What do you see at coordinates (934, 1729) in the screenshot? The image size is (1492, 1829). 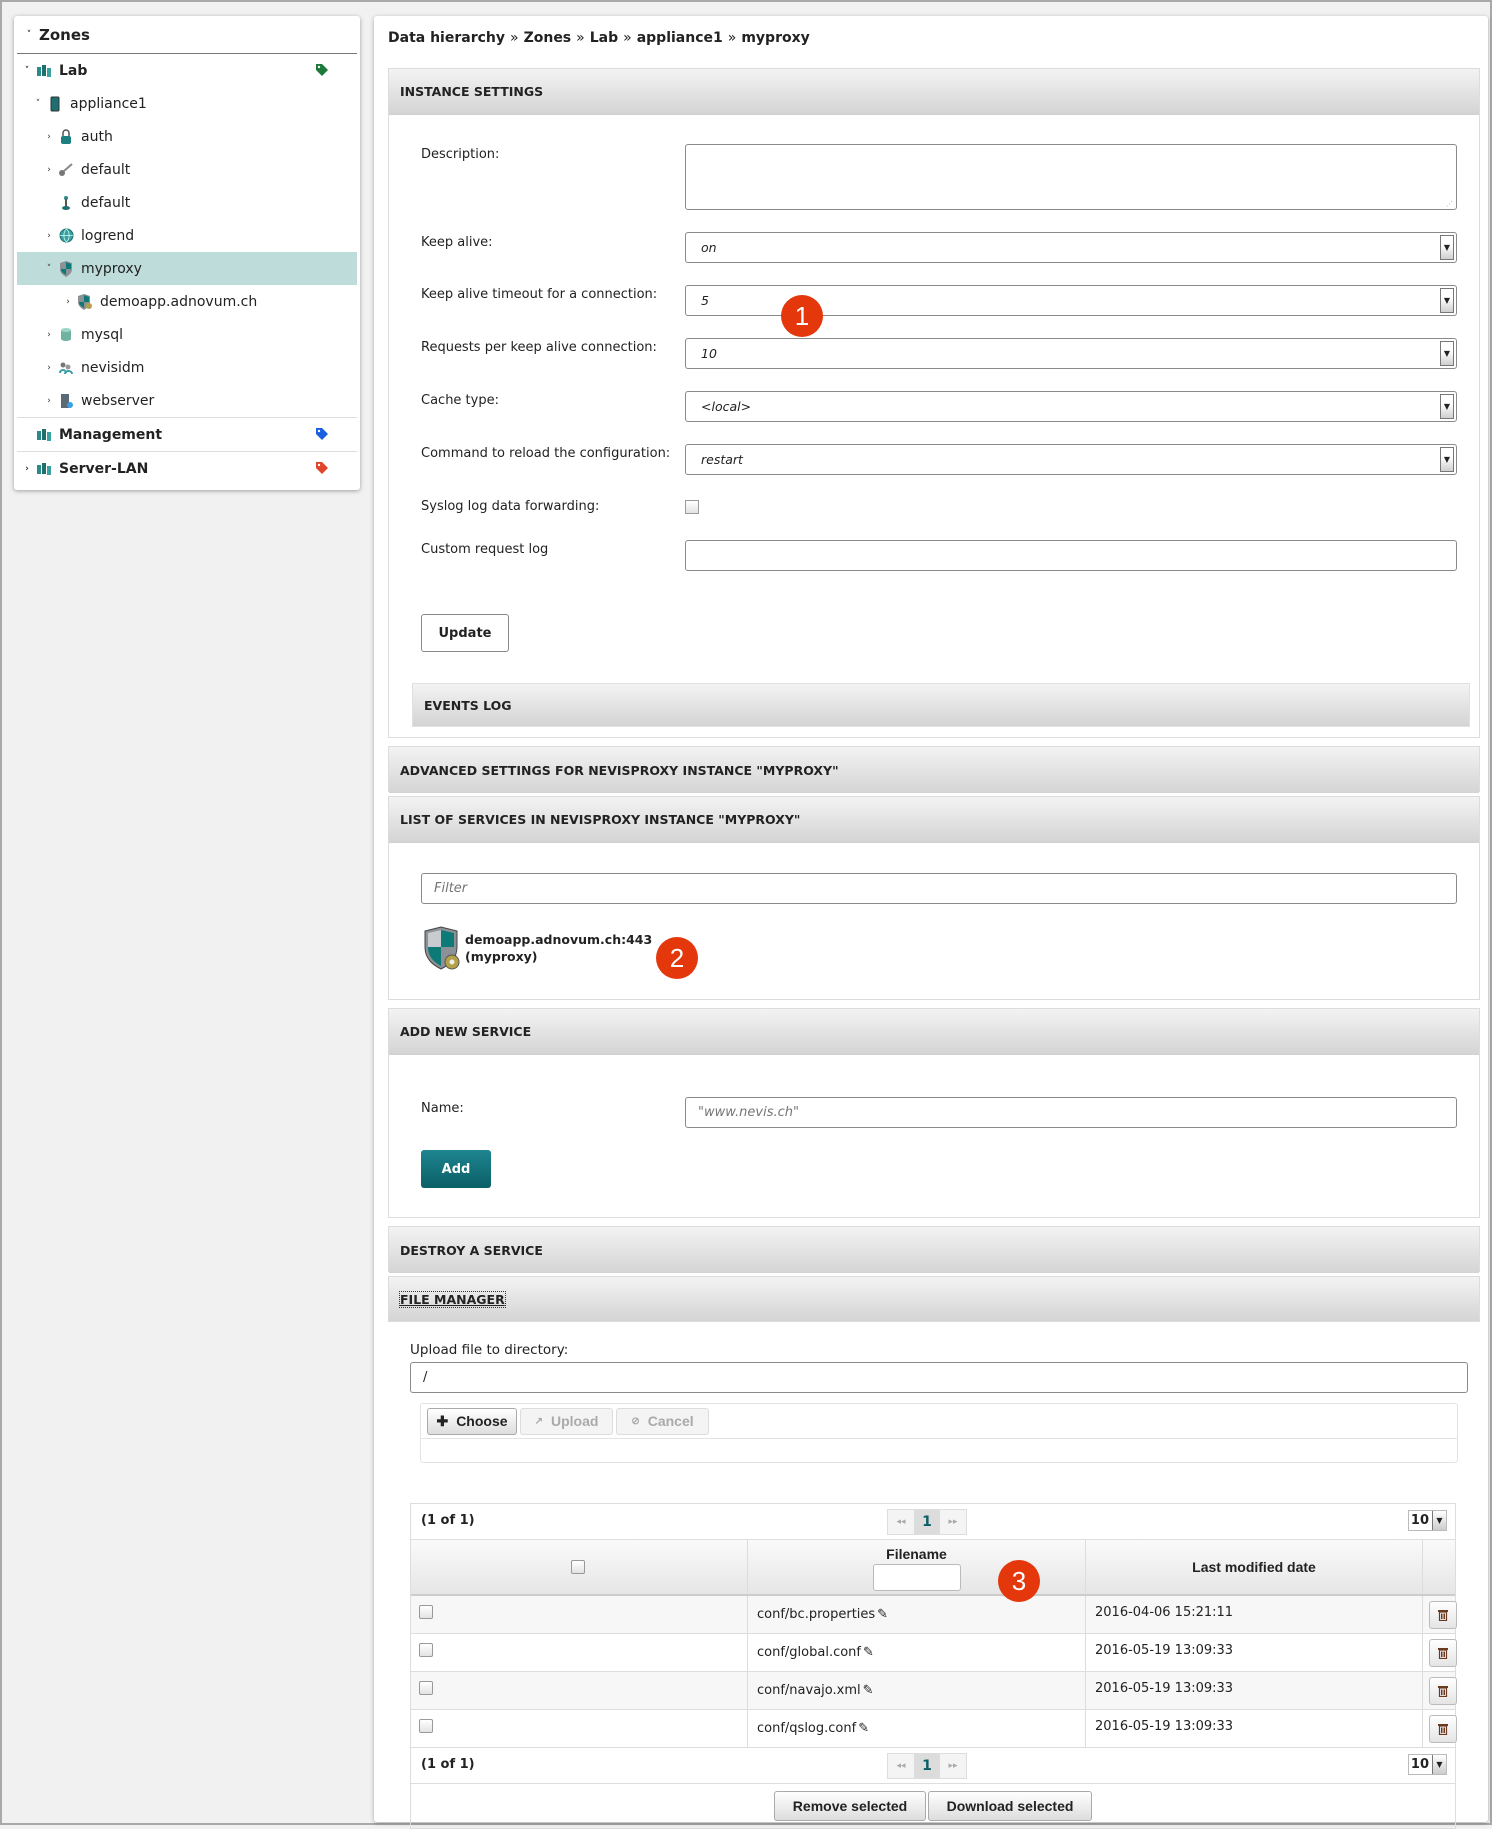 I see `file-row: conf/qslog.conf ✎ 2016-05-19 13:09:33` at bounding box center [934, 1729].